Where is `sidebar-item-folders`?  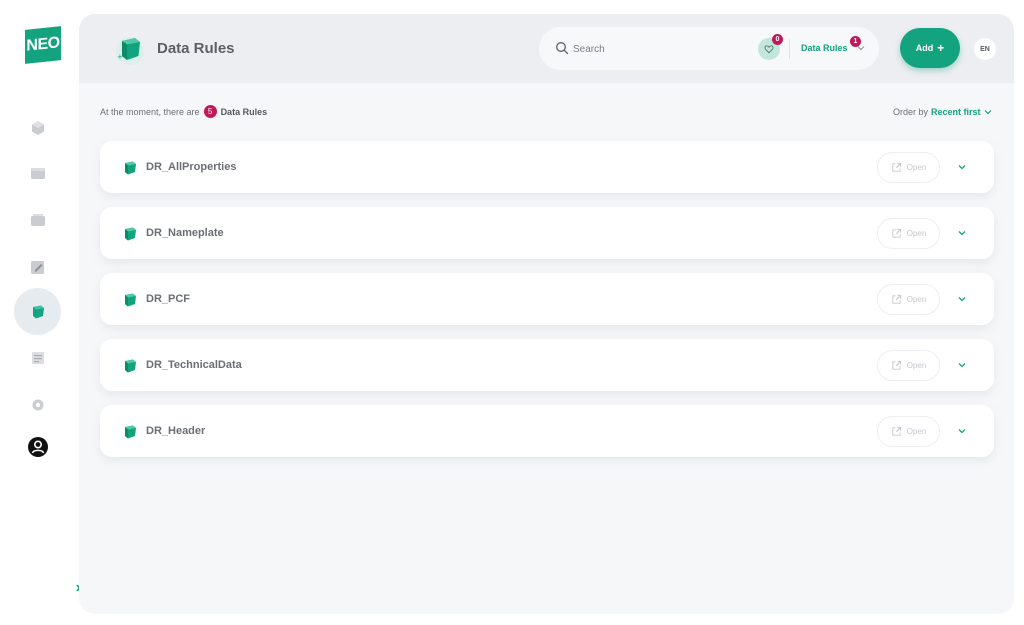
sidebar-item-folders is located at coordinates (37, 172).